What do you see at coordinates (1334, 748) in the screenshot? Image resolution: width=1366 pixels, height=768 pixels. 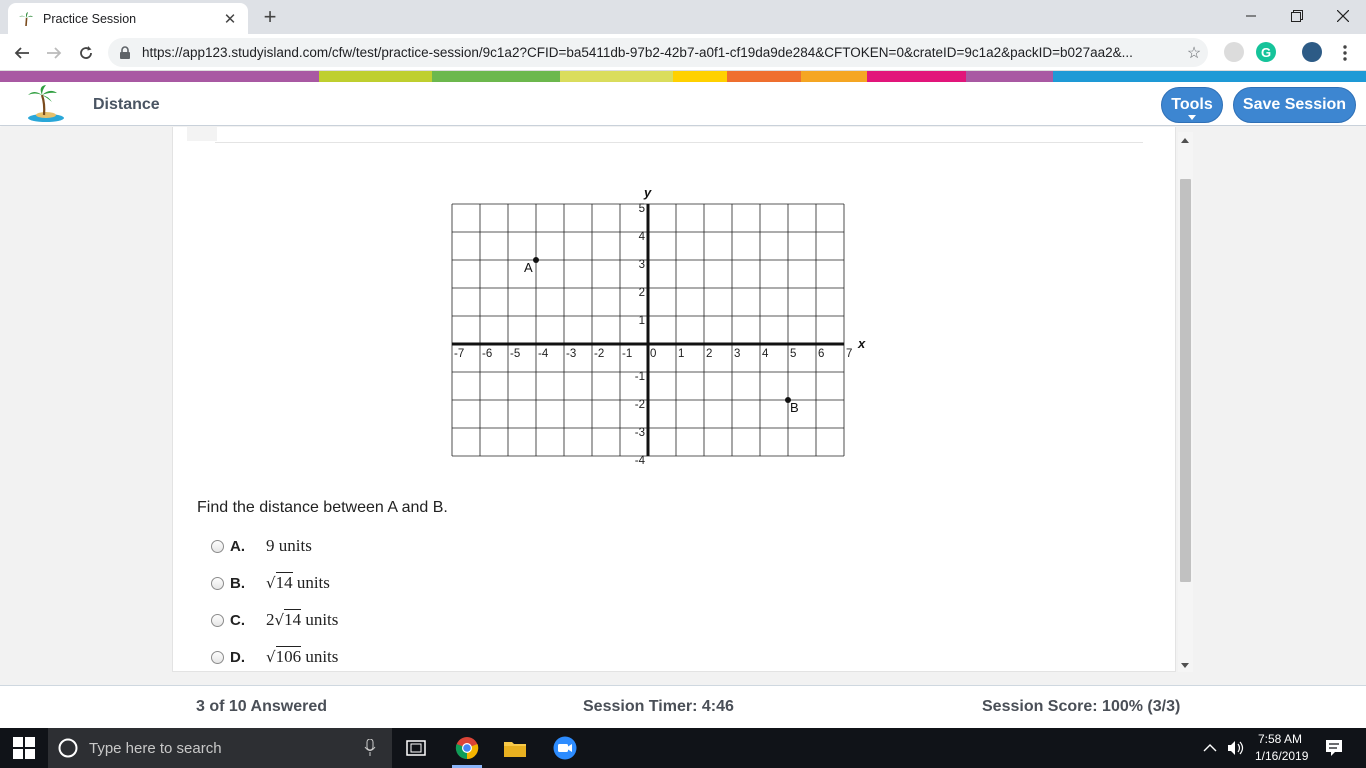 I see `action-center-icon` at bounding box center [1334, 748].